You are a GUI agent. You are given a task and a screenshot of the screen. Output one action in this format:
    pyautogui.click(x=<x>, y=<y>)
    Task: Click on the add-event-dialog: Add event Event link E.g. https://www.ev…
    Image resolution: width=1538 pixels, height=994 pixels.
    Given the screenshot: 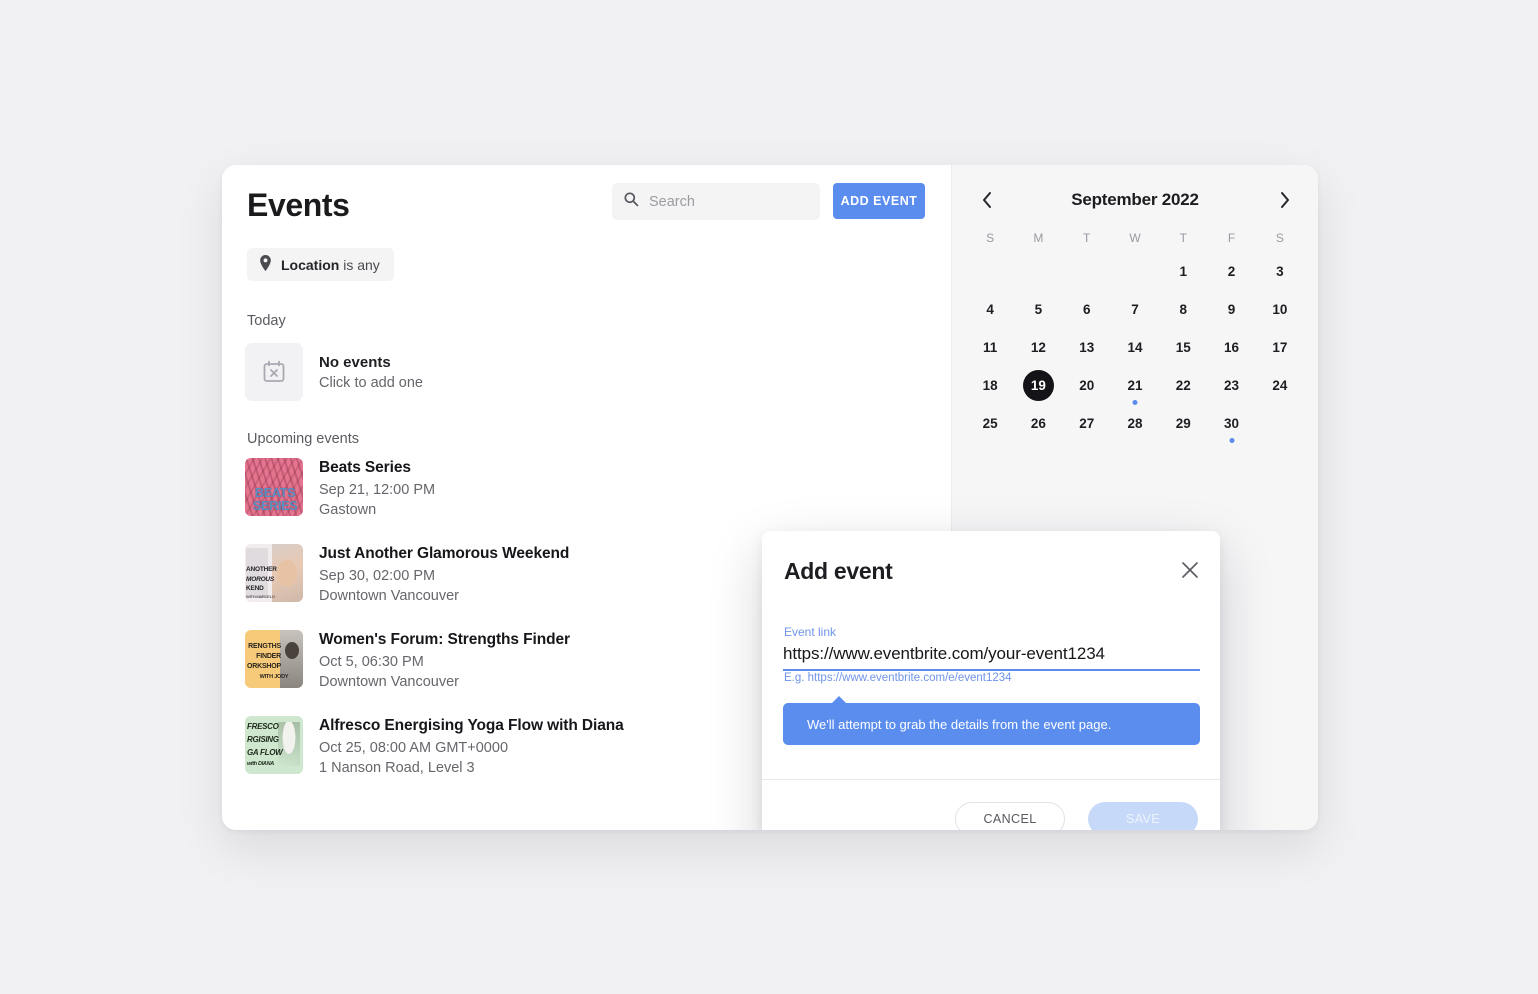 What is the action you would take?
    pyautogui.click(x=991, y=680)
    